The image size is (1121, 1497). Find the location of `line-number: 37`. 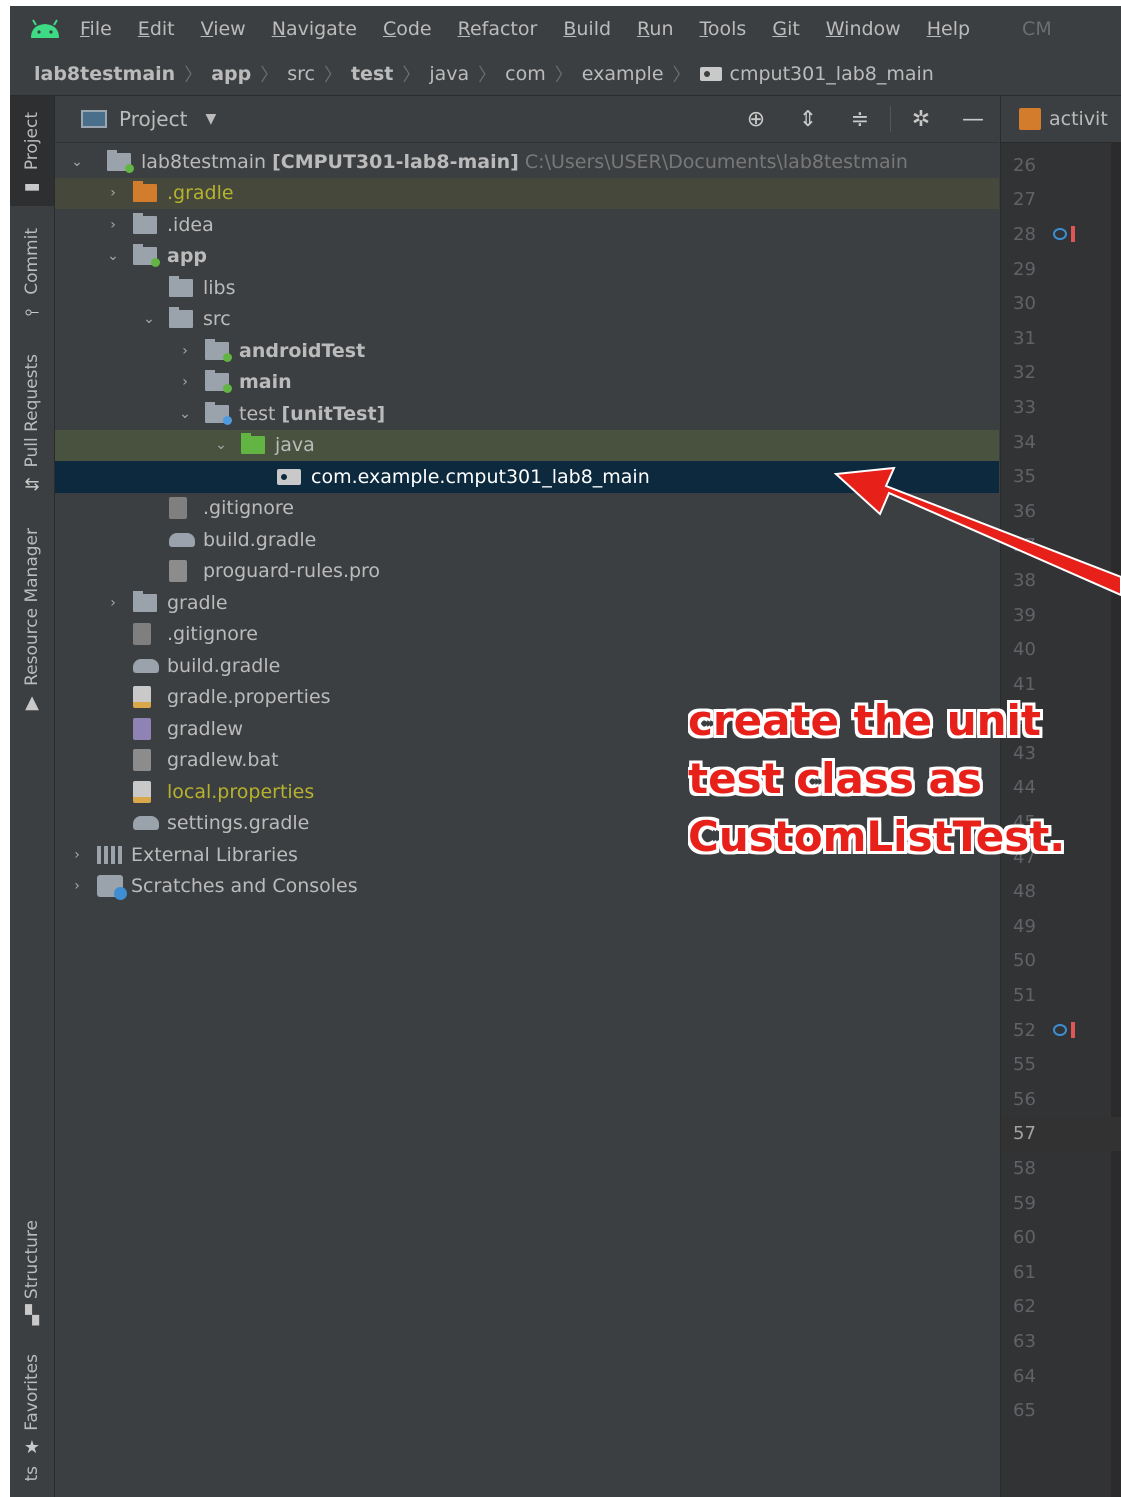

line-number: 37 is located at coordinates (1061, 546).